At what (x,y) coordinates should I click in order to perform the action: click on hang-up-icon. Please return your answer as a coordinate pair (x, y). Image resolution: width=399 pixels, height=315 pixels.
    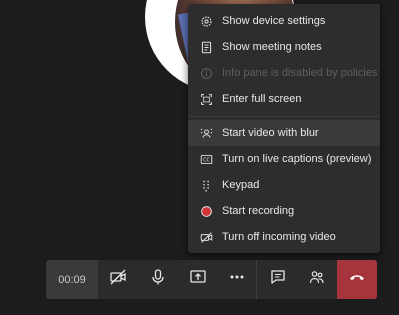
    Looking at the image, I should click on (357, 279).